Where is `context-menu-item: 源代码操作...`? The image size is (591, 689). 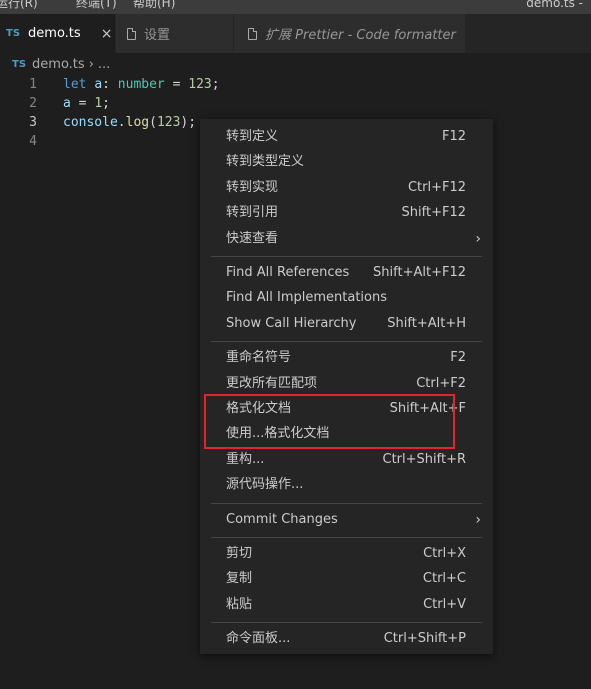
context-menu-item: 源代码操作... is located at coordinates (346, 485).